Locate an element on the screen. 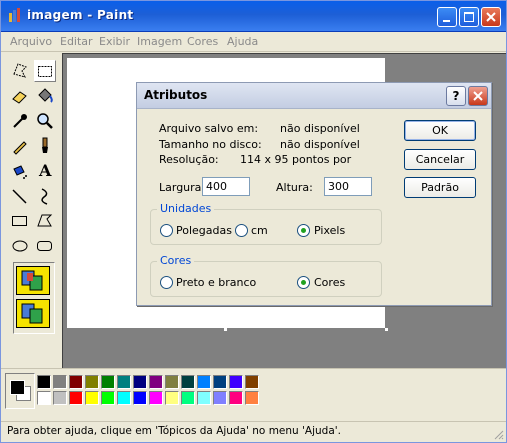 Image resolution: width=507 pixels, height=443 pixels. maximize-button is located at coordinates (469, 17).